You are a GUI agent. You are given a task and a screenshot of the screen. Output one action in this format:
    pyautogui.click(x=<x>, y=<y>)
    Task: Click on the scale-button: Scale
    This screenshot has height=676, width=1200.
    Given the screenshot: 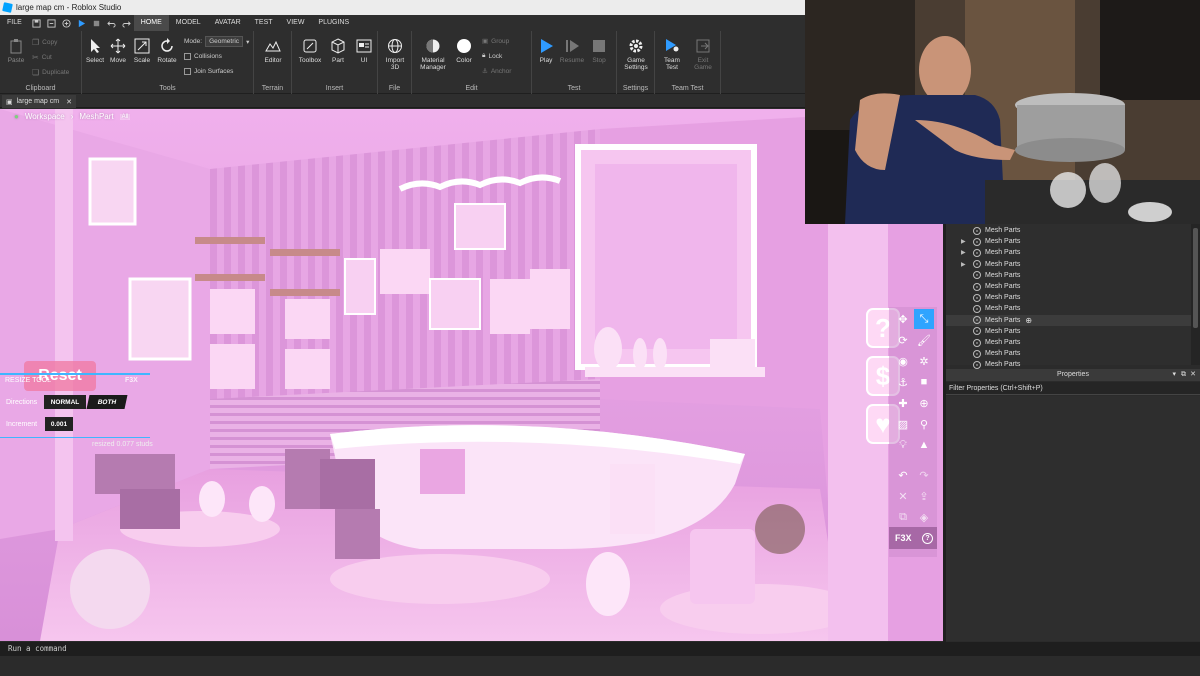 What is the action you would take?
    pyautogui.click(x=142, y=51)
    